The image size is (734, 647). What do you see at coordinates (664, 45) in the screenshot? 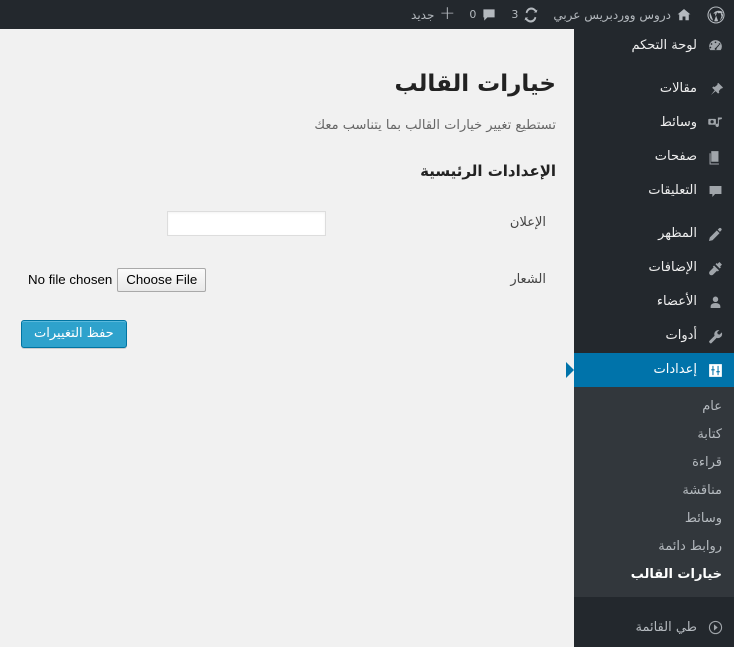
I see `sidebar-item-label: لوحة التحكم` at bounding box center [664, 45].